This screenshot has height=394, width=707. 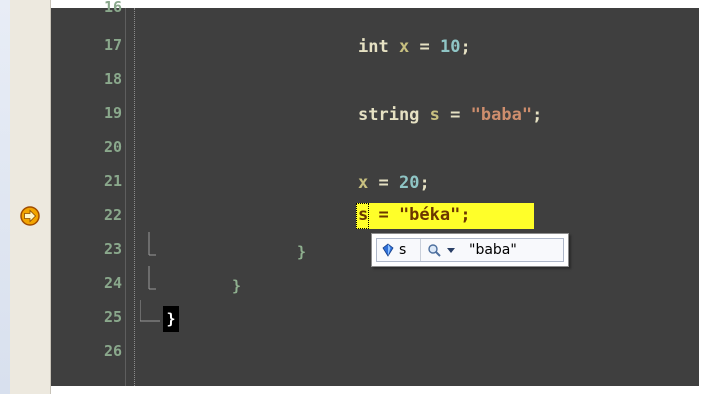 What do you see at coordinates (703, 197) in the screenshot?
I see `window-right-border` at bounding box center [703, 197].